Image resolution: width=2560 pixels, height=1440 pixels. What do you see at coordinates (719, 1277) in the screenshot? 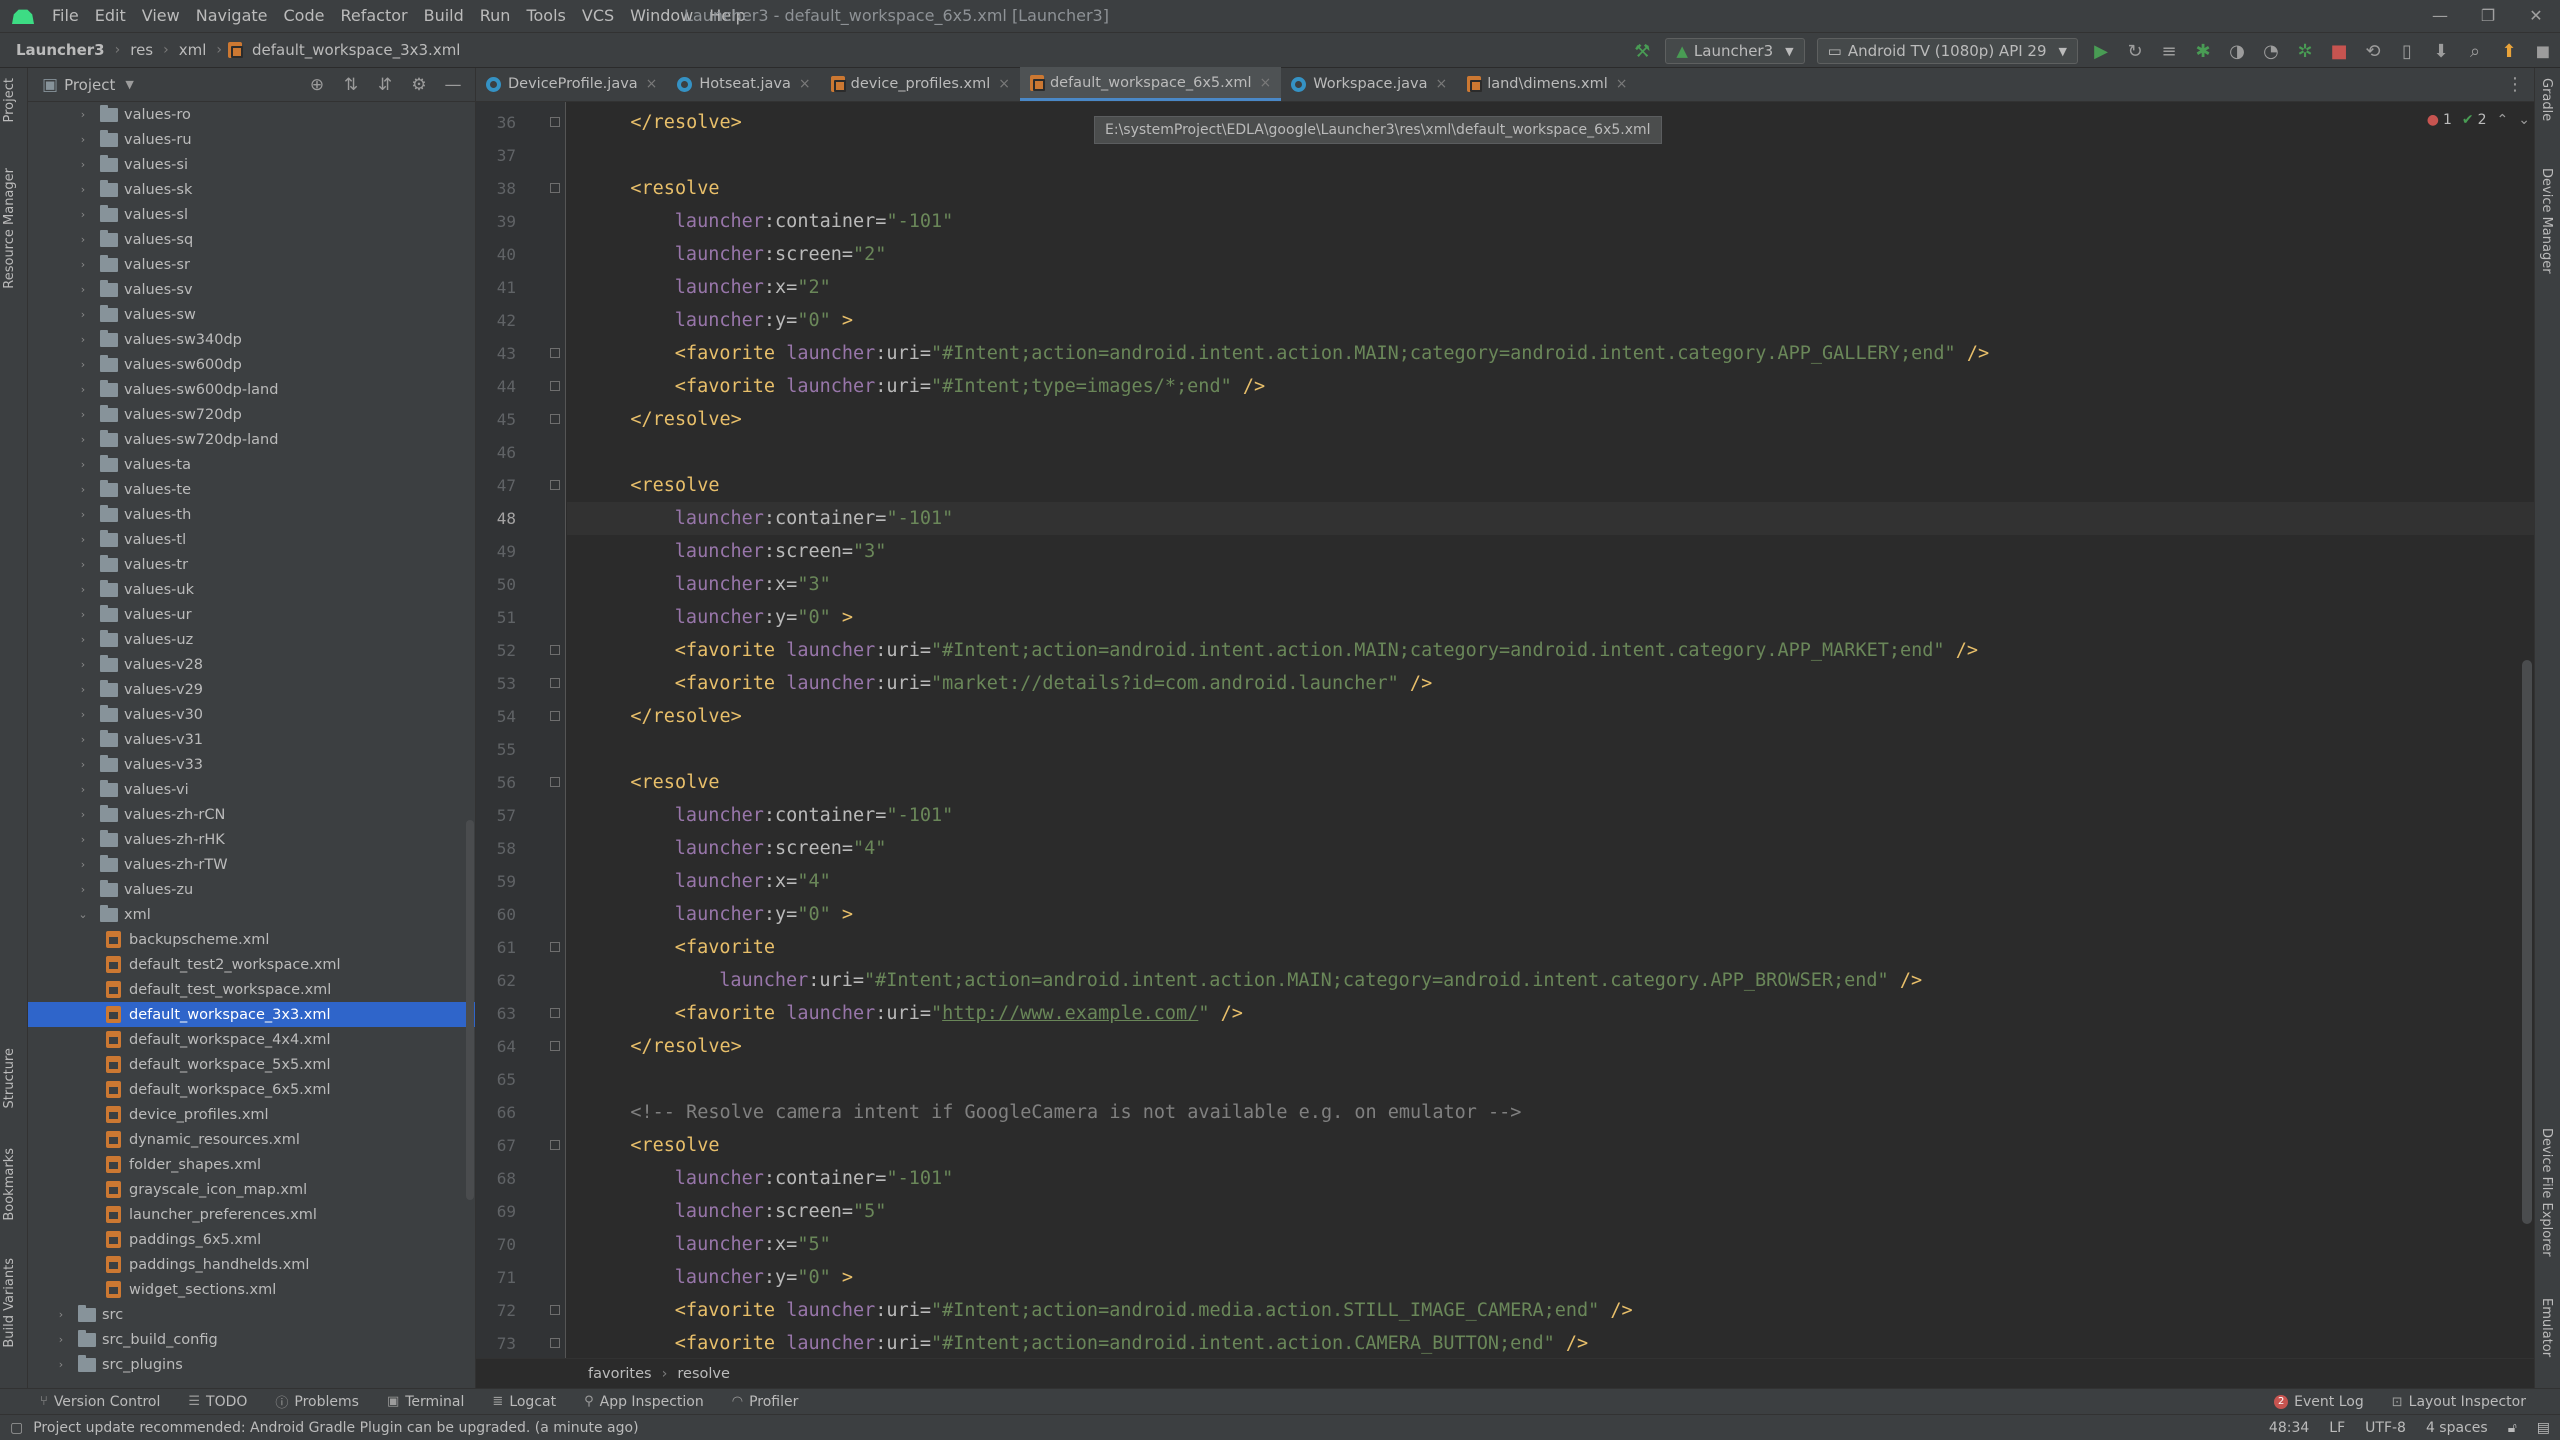
I see `code-line: launcher:y="0" >` at bounding box center [719, 1277].